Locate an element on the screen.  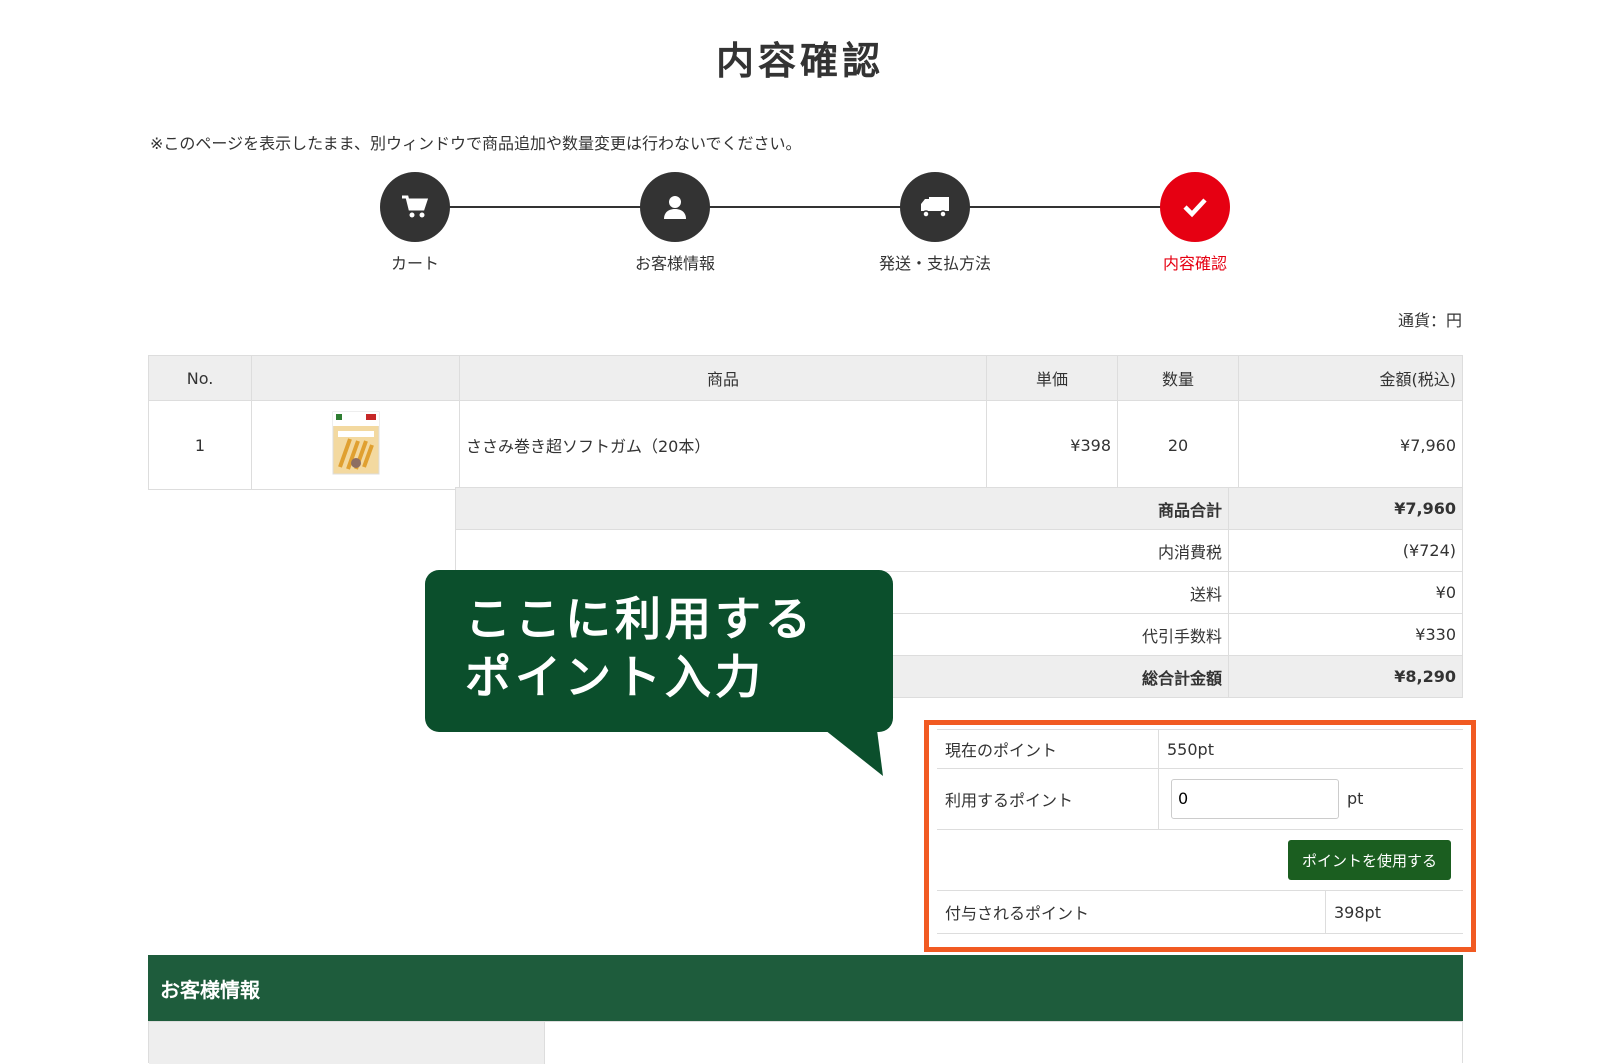
points-row-granted: 付与されるポイント 398pt is located at coordinates (1200, 912).